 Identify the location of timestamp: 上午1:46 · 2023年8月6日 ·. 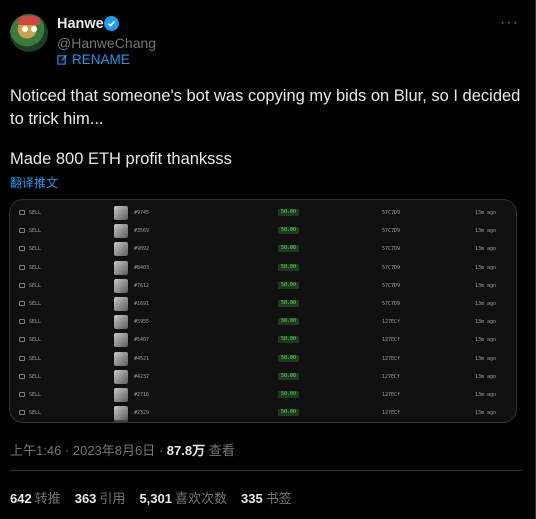
(88, 450).